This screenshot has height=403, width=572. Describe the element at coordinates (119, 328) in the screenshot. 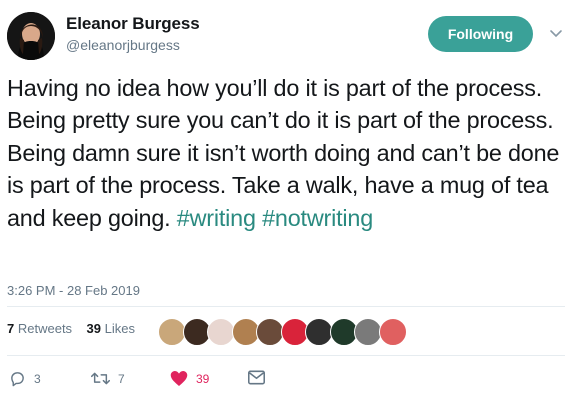

I see `likes-label: Likes` at that location.